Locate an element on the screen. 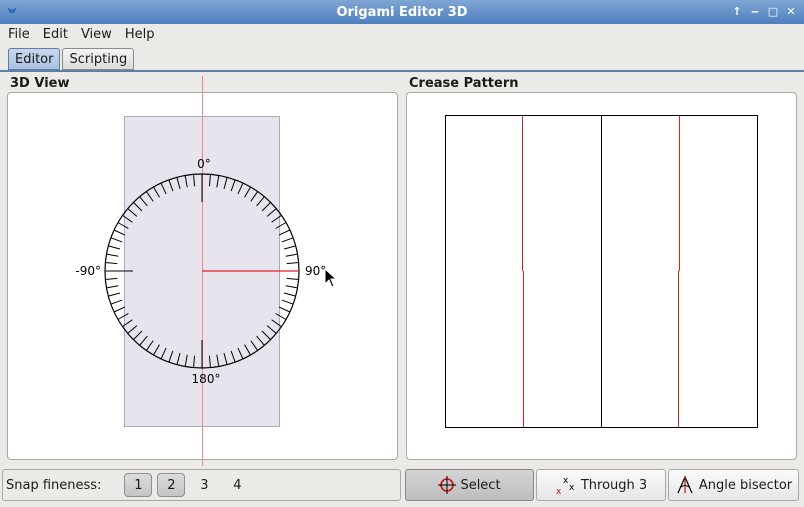  mouse-pointer-icon is located at coordinates (331, 278).